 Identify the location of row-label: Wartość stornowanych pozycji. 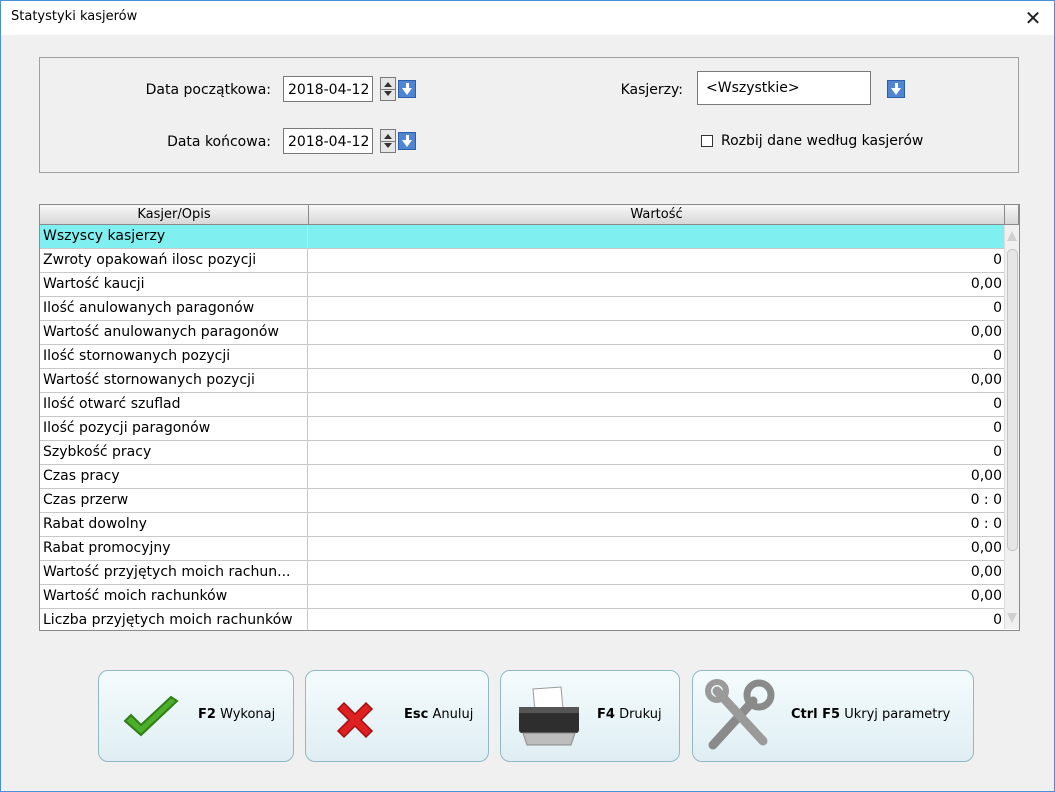
(174, 380).